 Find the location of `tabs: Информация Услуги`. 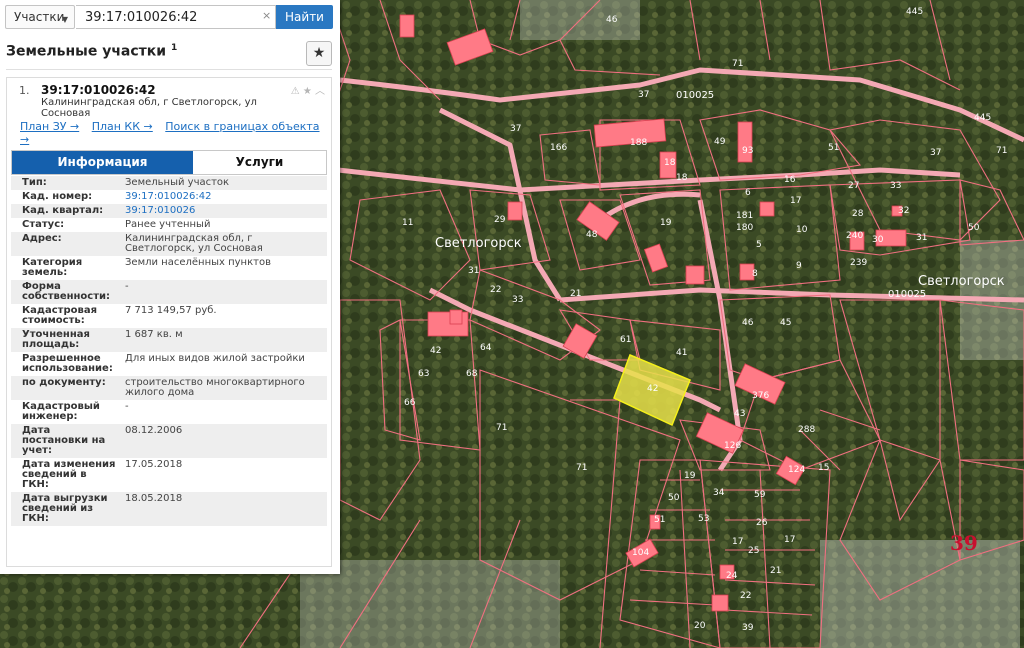

tabs: Информация Услуги is located at coordinates (169, 162).